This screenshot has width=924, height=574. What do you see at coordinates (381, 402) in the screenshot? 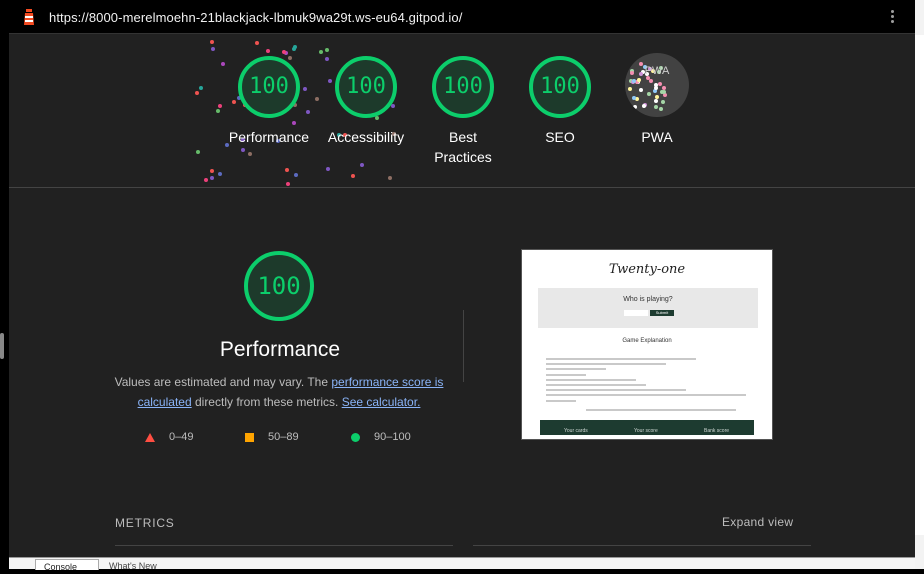
I see `see-calculator-link: See calculator.` at bounding box center [381, 402].